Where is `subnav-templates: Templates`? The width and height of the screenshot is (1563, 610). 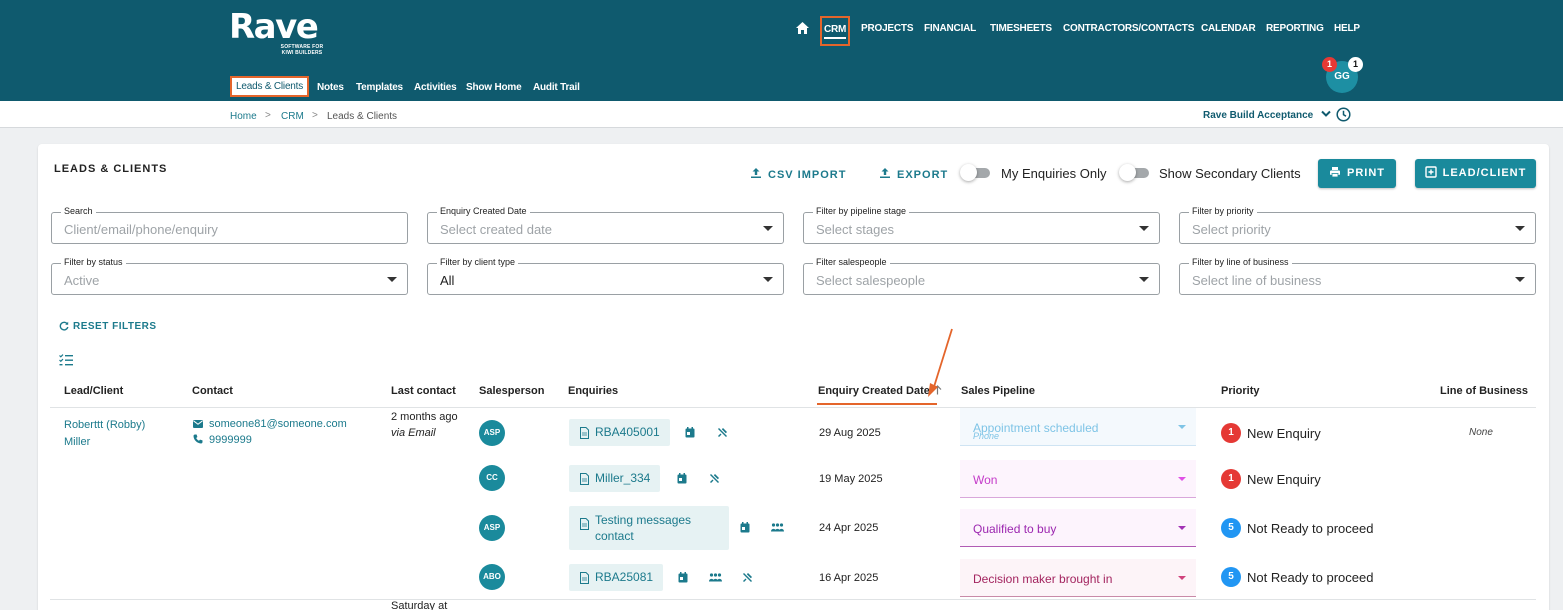
subnav-templates: Templates is located at coordinates (379, 87).